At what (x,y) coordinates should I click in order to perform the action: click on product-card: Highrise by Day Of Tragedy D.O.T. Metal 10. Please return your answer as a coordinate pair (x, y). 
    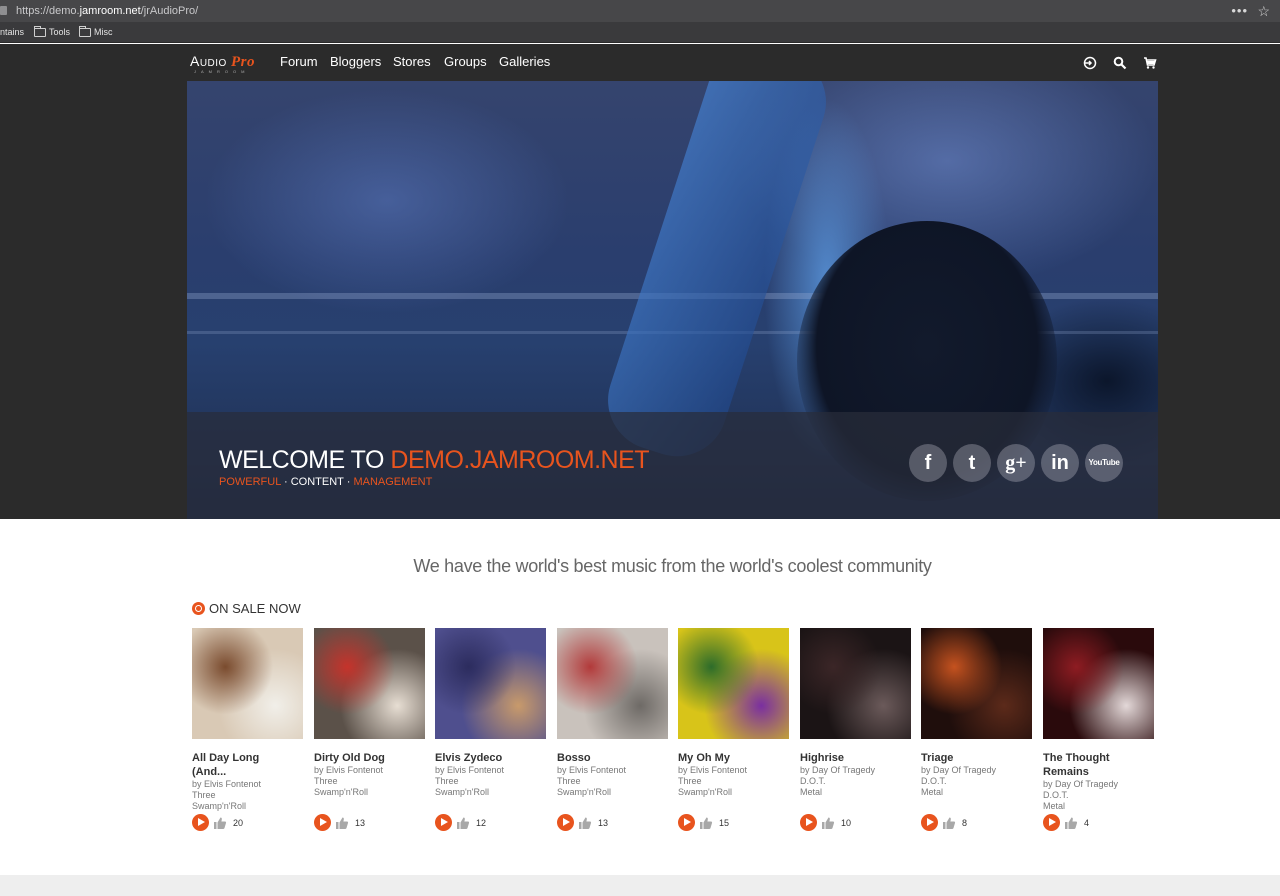
    Looking at the image, I should click on (856, 729).